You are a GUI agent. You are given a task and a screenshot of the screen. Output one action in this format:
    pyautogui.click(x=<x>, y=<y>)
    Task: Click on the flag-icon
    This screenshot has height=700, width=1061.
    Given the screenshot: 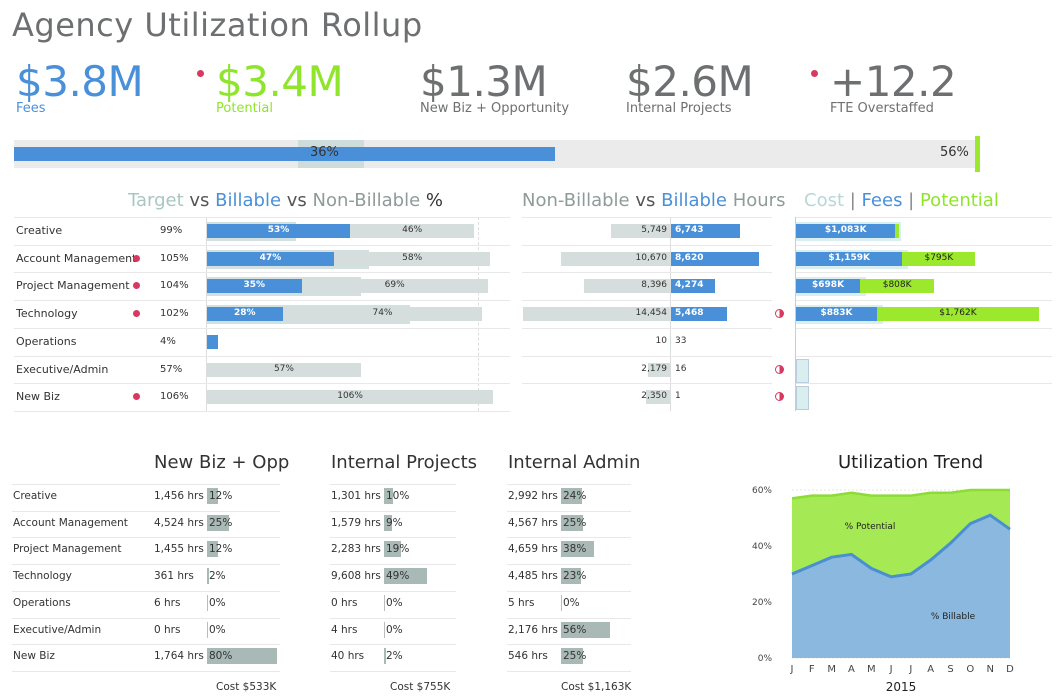 What is the action you would take?
    pyautogui.click(x=779, y=314)
    